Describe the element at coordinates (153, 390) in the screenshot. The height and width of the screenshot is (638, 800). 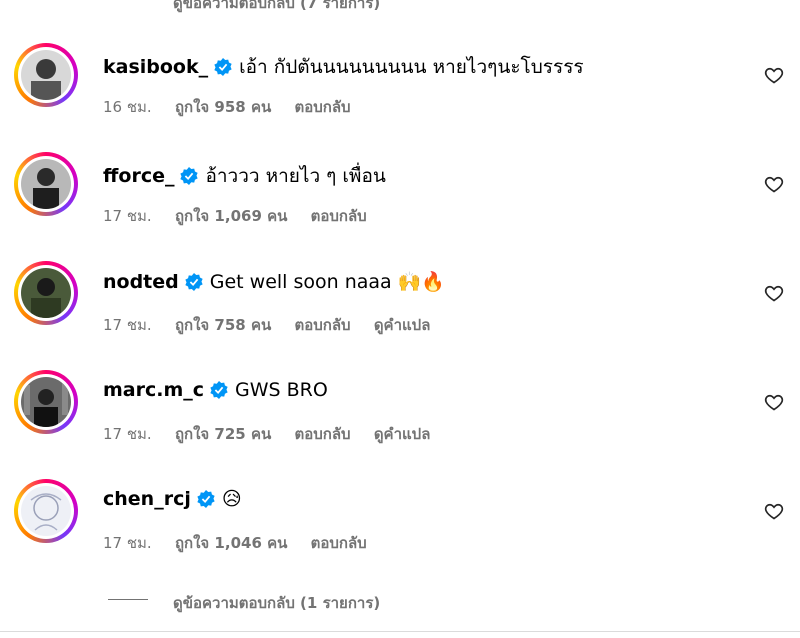
I see `comment-username: marc.m_c` at that location.